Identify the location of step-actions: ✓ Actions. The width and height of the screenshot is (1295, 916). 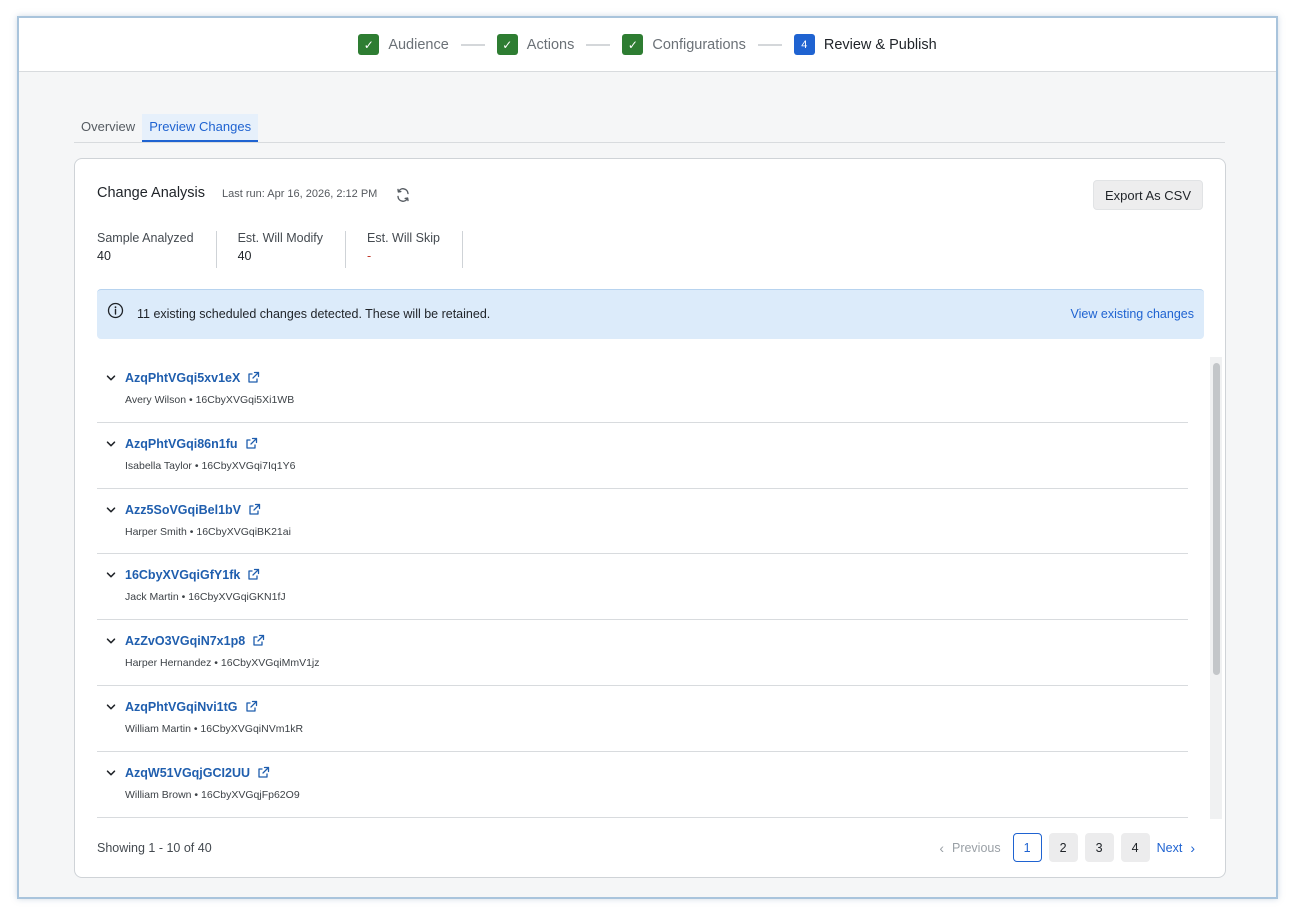
(535, 44).